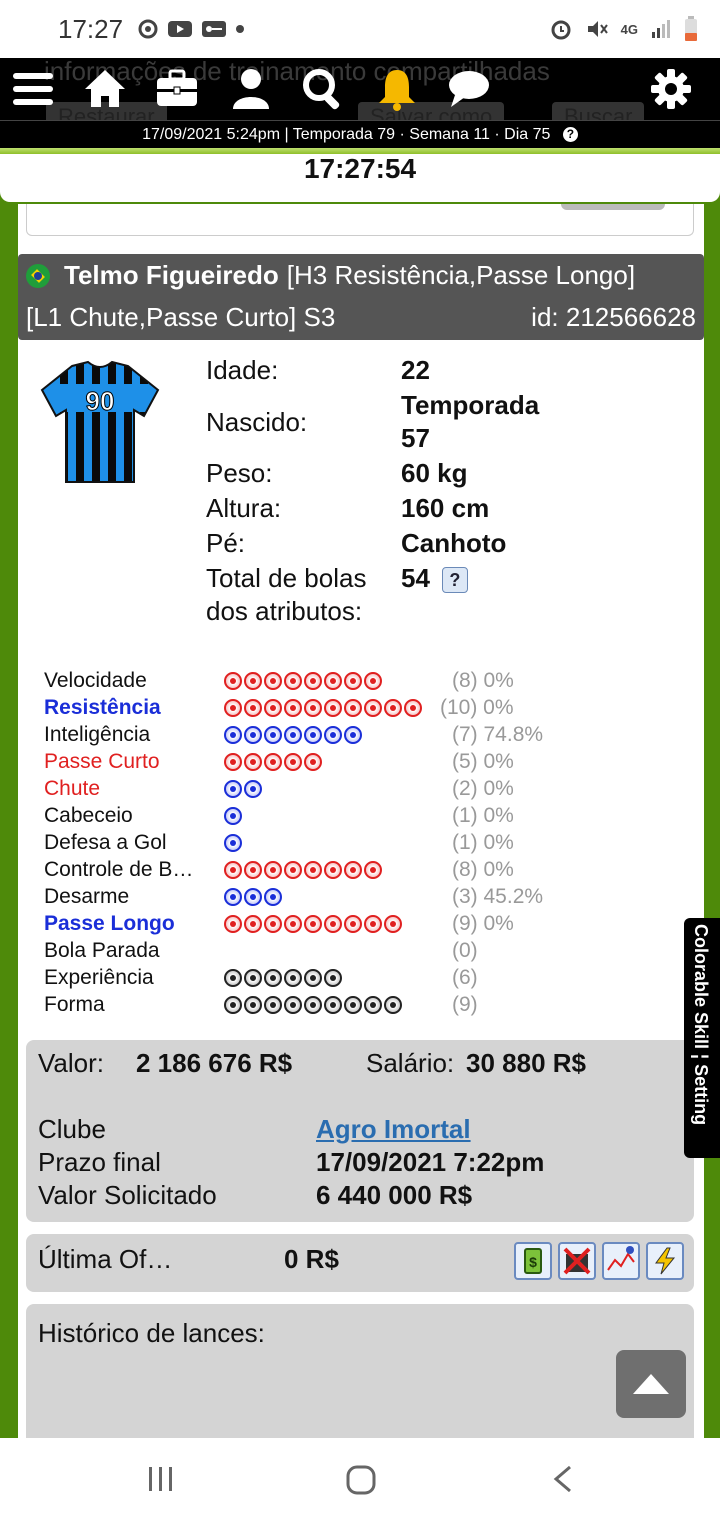 Image resolution: width=720 pixels, height=1520 pixels. What do you see at coordinates (577, 1261) in the screenshot?
I see `block-transfer-icon` at bounding box center [577, 1261].